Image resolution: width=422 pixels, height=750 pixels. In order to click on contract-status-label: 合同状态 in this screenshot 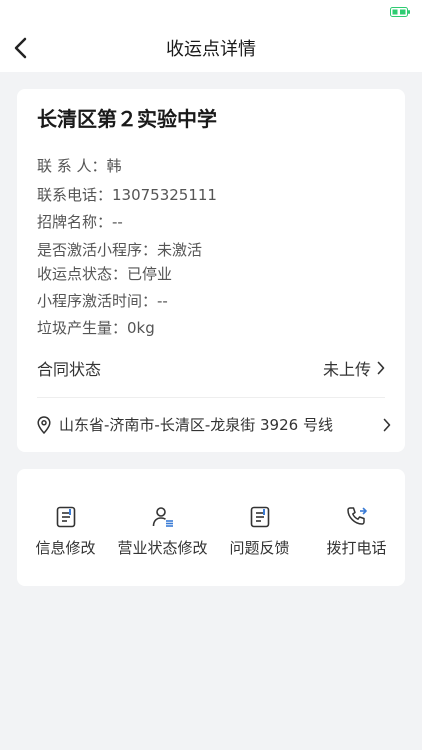, I will do `click(69, 369)`.